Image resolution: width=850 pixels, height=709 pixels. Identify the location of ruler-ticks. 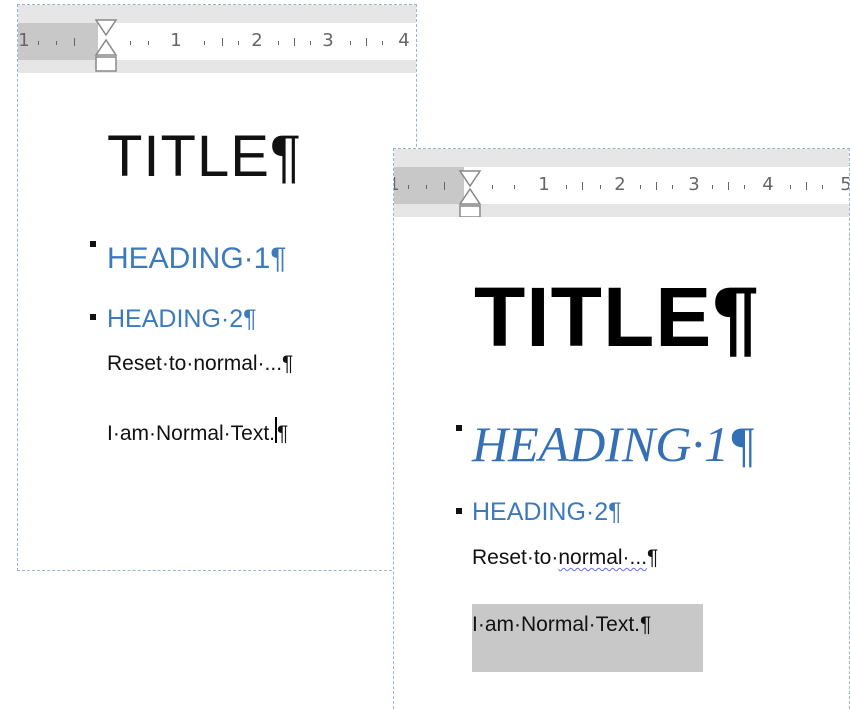
(210, 45).